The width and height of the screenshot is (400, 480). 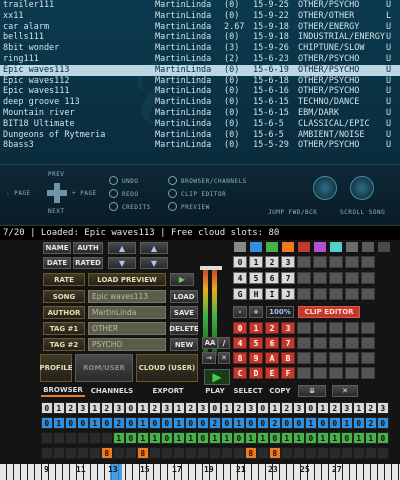 I want to click on keypad-key: I, so click(x=272, y=294).